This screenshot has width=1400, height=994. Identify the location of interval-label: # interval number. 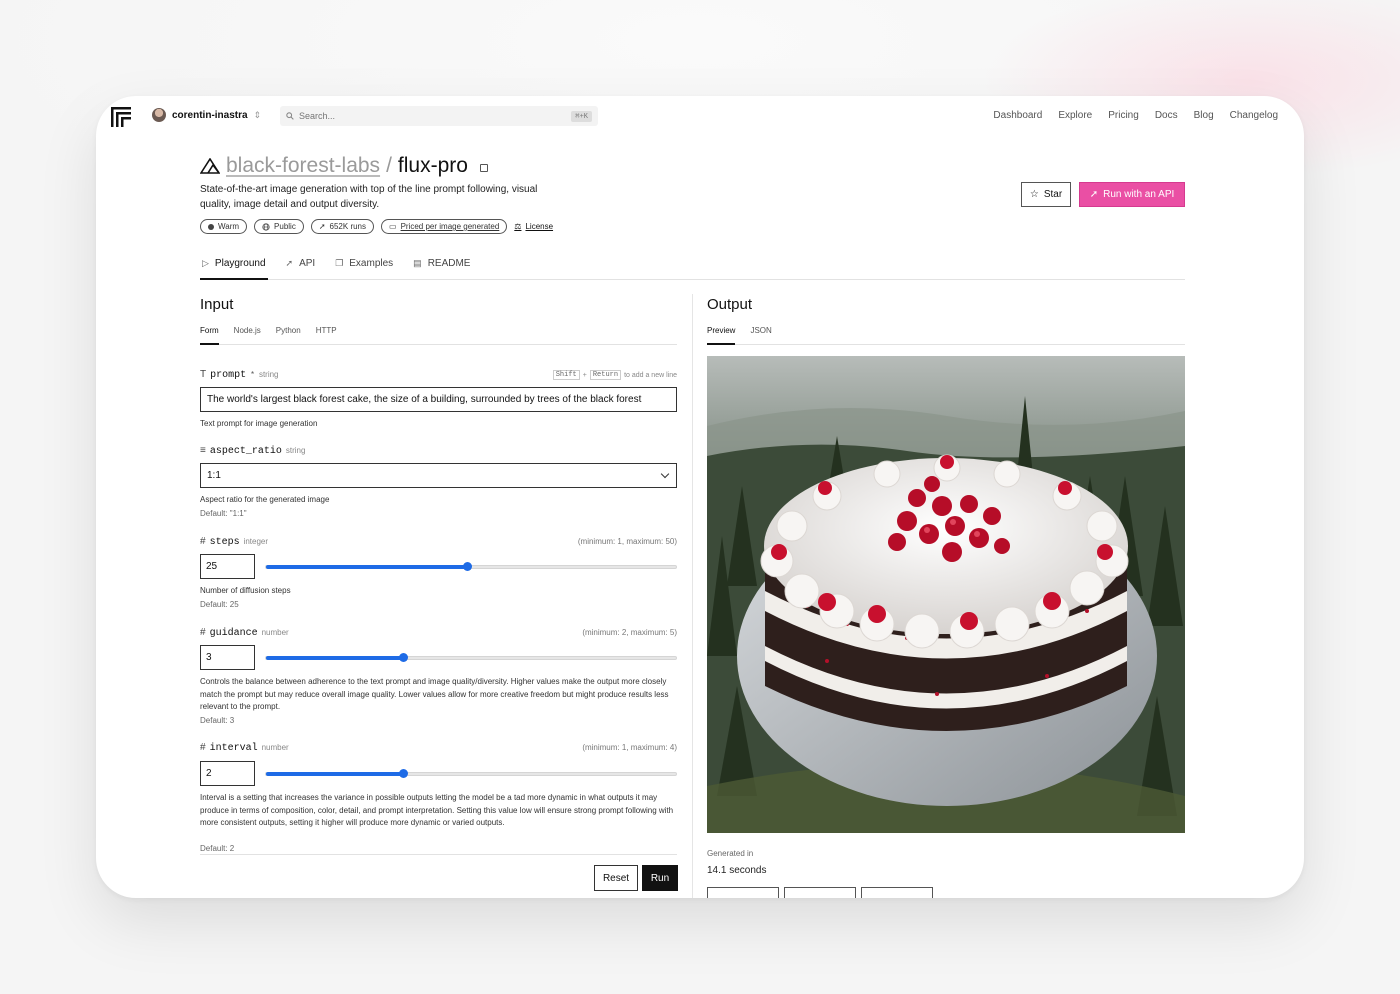
(244, 748).